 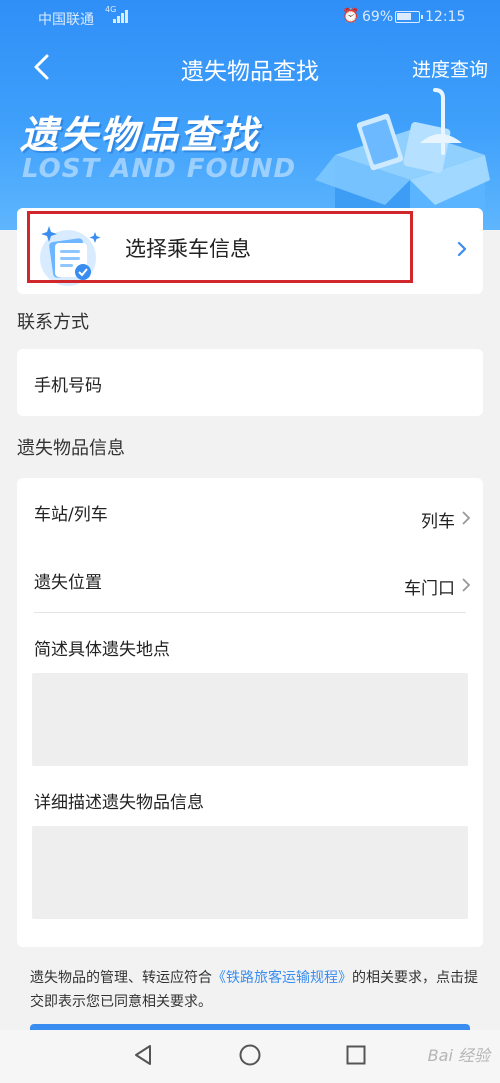 What do you see at coordinates (71, 515) in the screenshot?
I see `station-train-label: 车站/列车` at bounding box center [71, 515].